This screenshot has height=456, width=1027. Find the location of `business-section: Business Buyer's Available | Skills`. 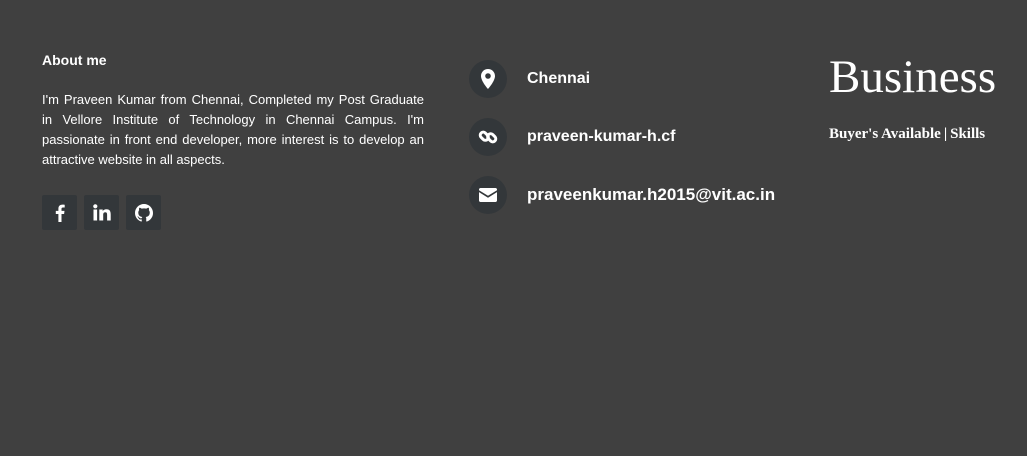

business-section: Business Buyer's Available | Skills is located at coordinates (924, 96).